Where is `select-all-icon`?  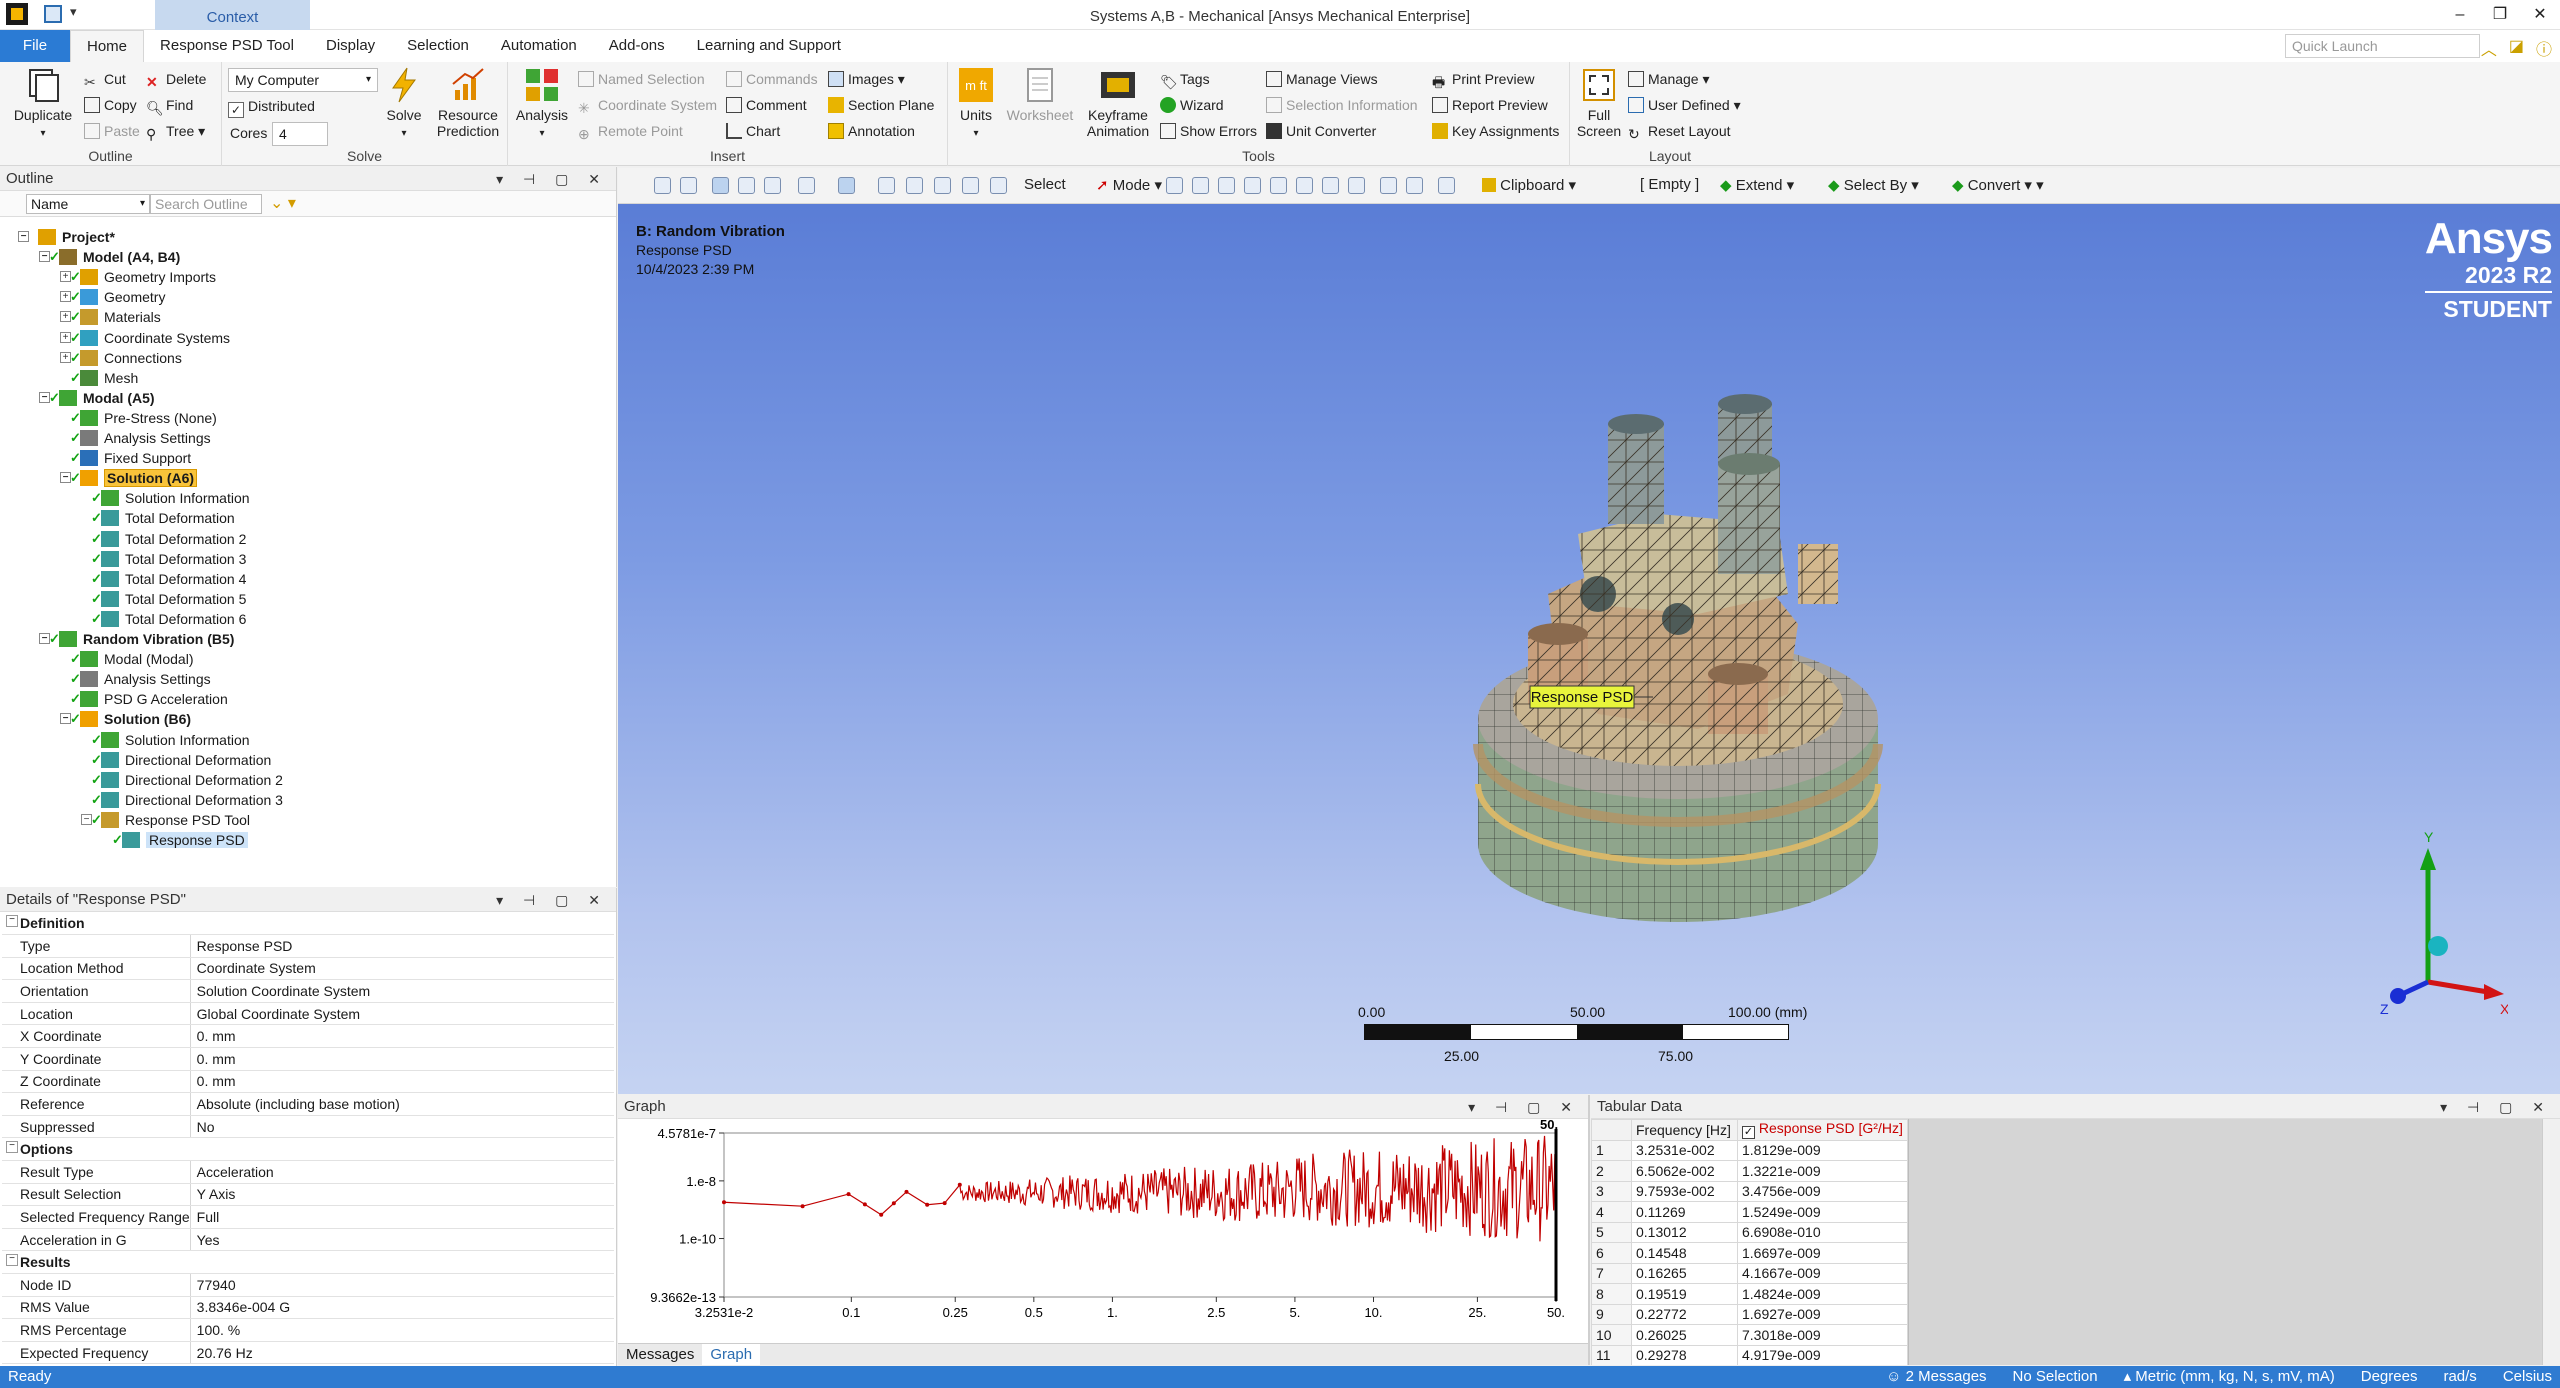
select-all-icon is located at coordinates (1388, 185).